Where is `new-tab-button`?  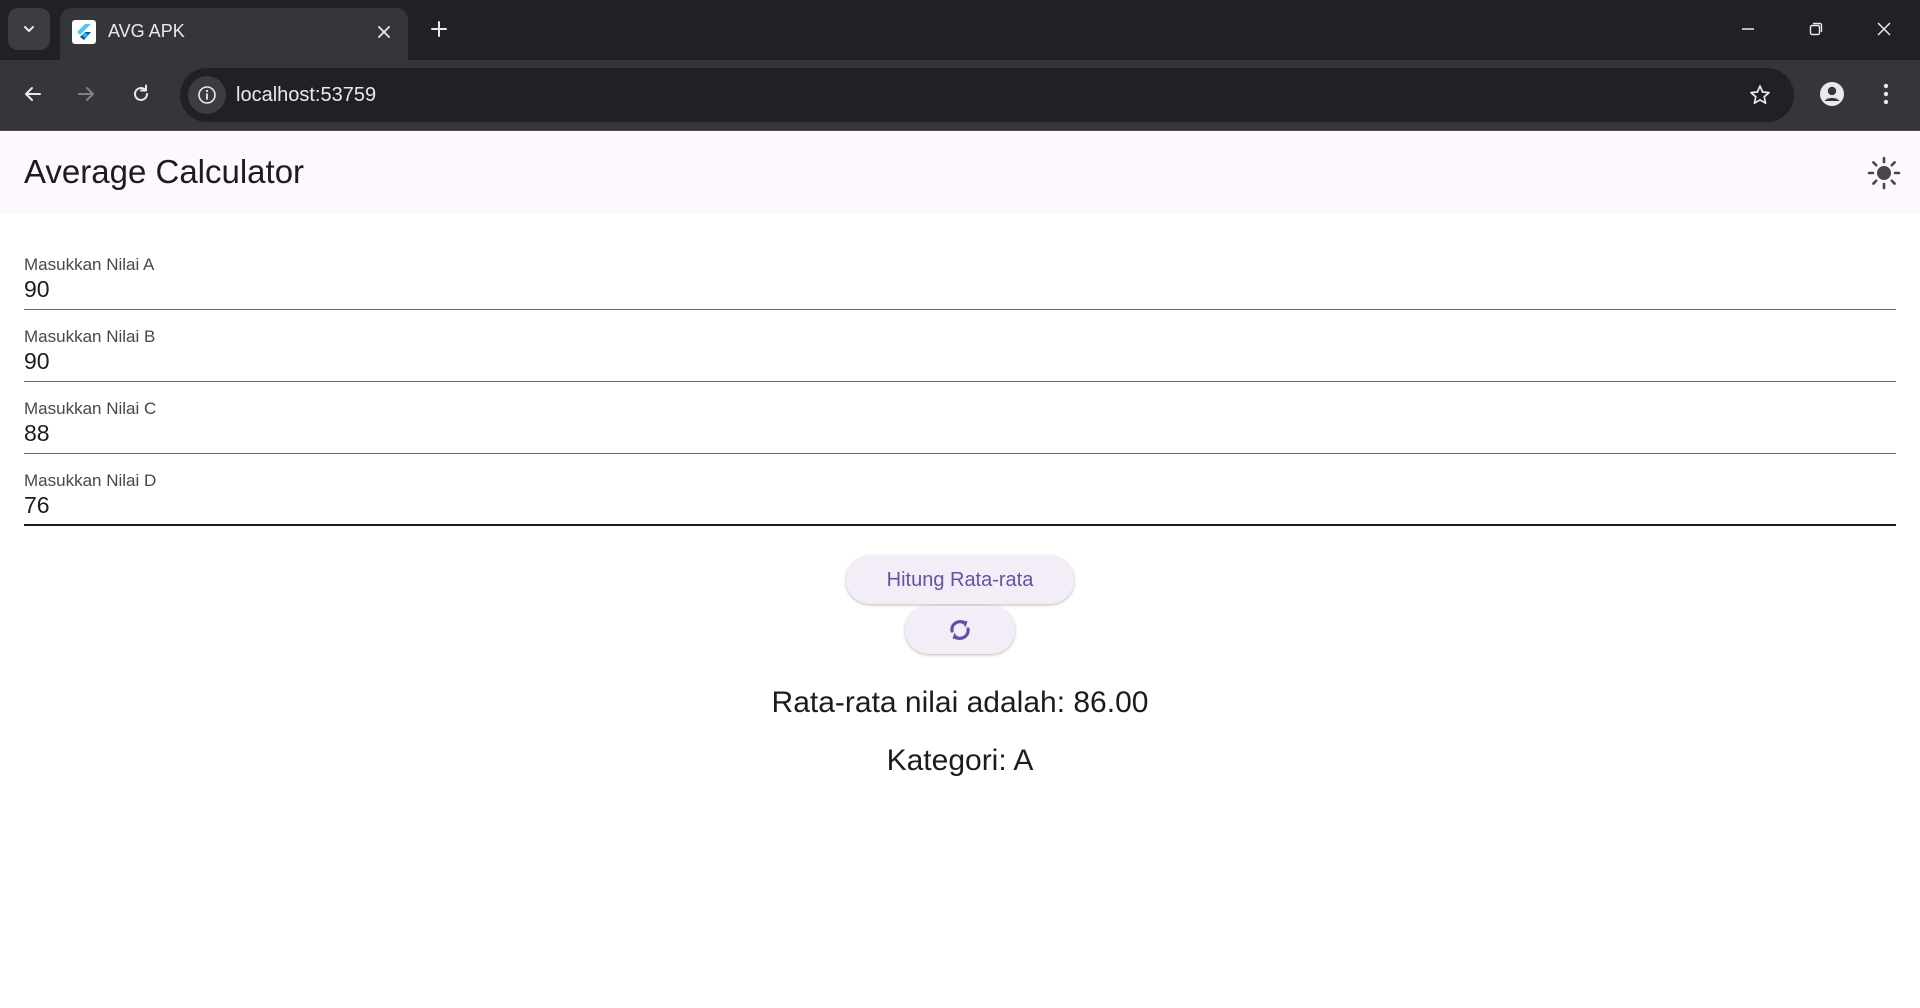
new-tab-button is located at coordinates (439, 29).